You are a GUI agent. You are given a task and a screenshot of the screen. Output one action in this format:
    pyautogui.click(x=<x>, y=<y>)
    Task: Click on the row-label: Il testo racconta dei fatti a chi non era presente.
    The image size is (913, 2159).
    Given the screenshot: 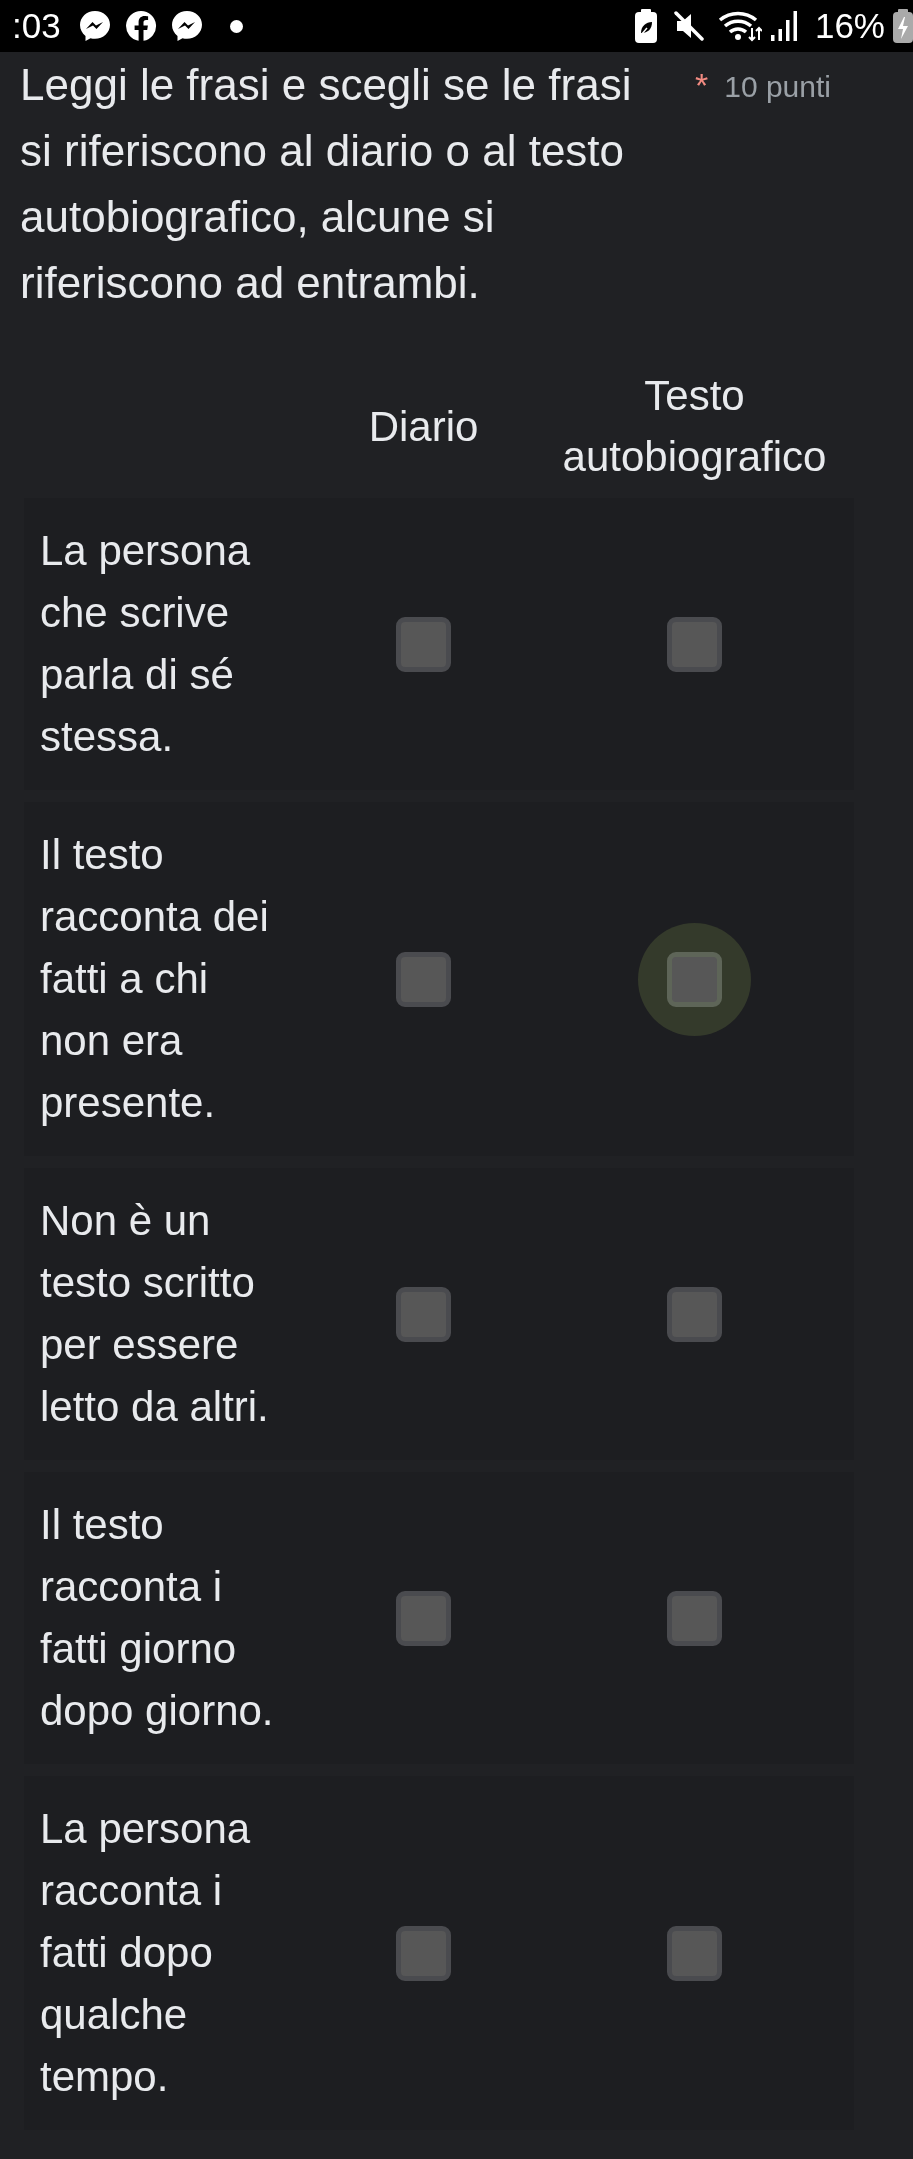 What is the action you would take?
    pyautogui.click(x=154, y=979)
    